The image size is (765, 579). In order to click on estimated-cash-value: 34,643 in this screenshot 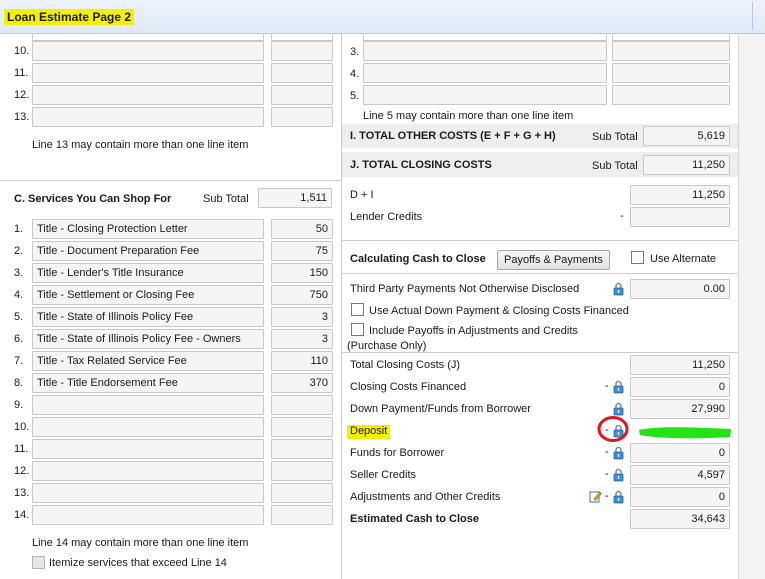, I will do `click(680, 519)`.